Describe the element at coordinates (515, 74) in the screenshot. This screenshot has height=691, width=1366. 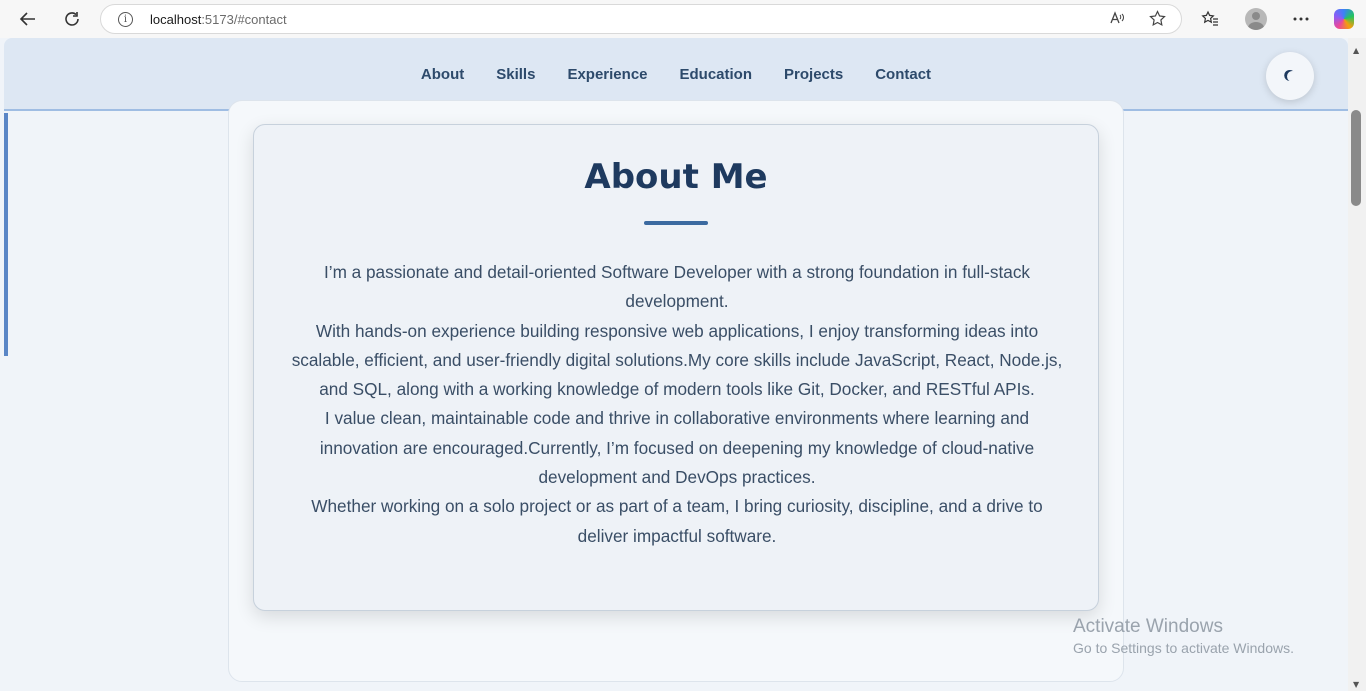
I see `nav-skills: Skills` at that location.